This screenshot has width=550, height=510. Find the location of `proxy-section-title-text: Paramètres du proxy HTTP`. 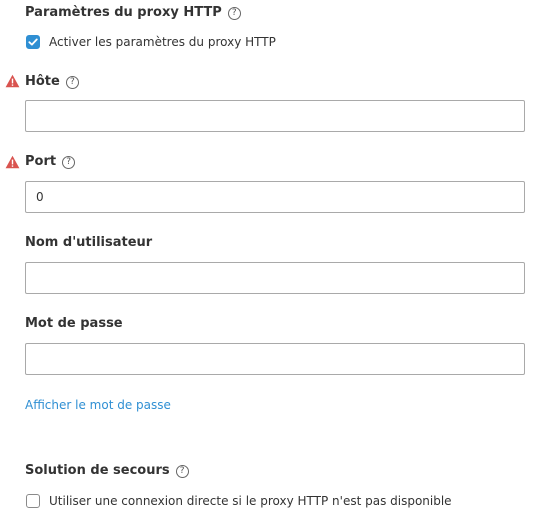

proxy-section-title-text: Paramètres du proxy HTTP is located at coordinates (123, 12).